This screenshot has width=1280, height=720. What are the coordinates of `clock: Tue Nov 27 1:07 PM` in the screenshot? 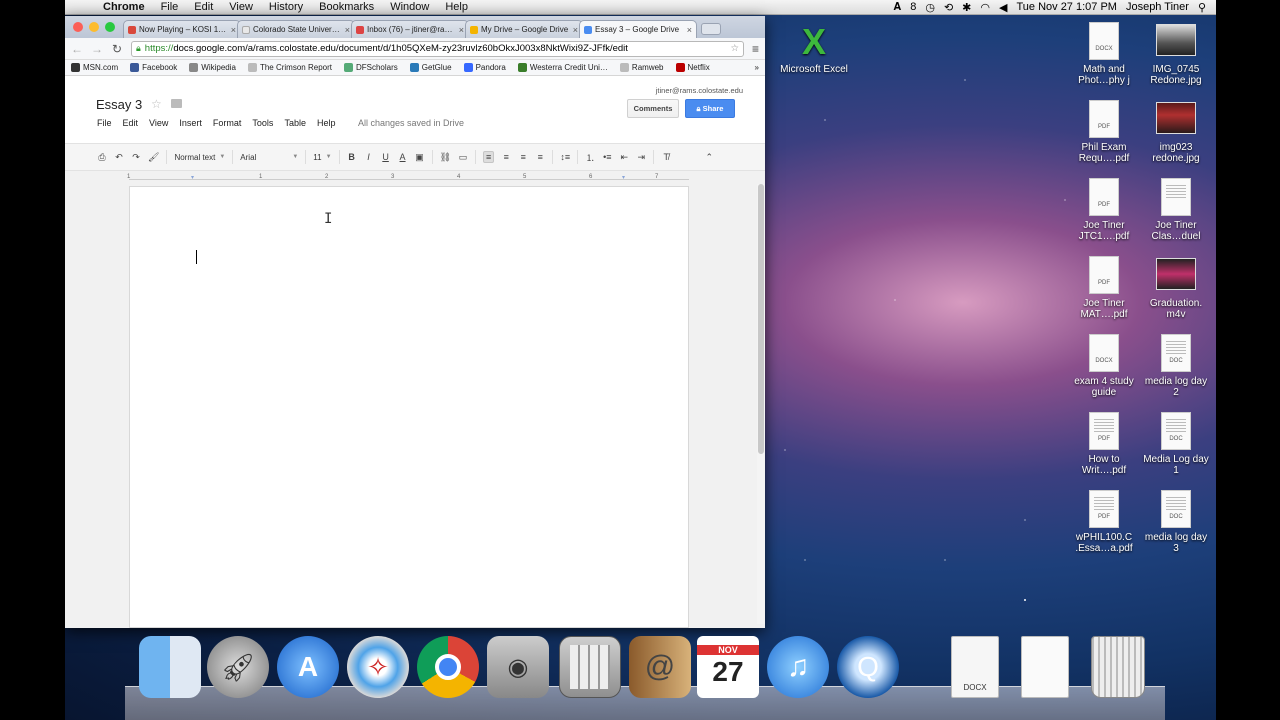 It's located at (1066, 7).